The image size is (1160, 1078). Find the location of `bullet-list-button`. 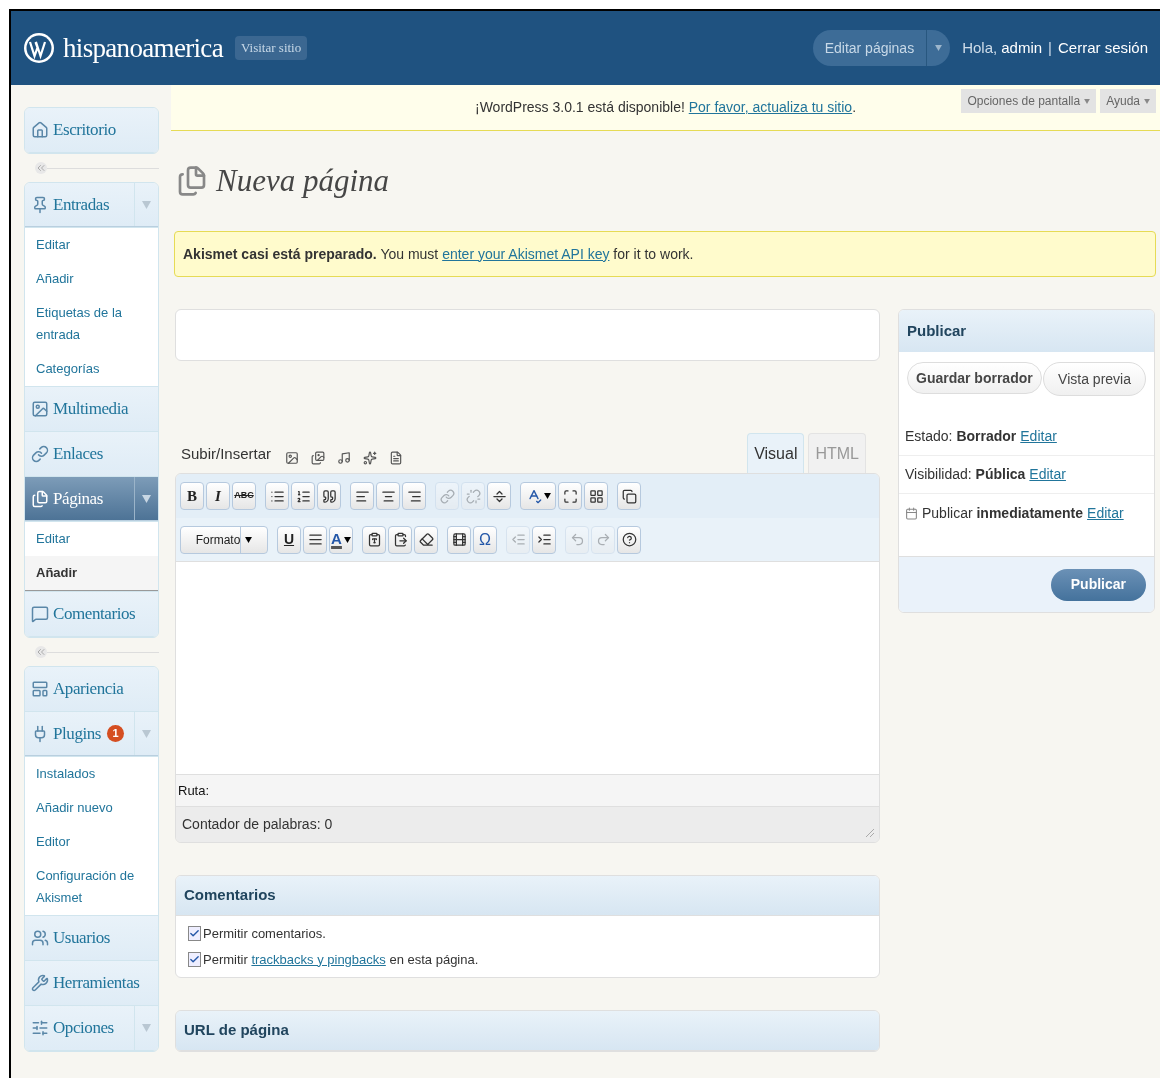

bullet-list-button is located at coordinates (277, 496).